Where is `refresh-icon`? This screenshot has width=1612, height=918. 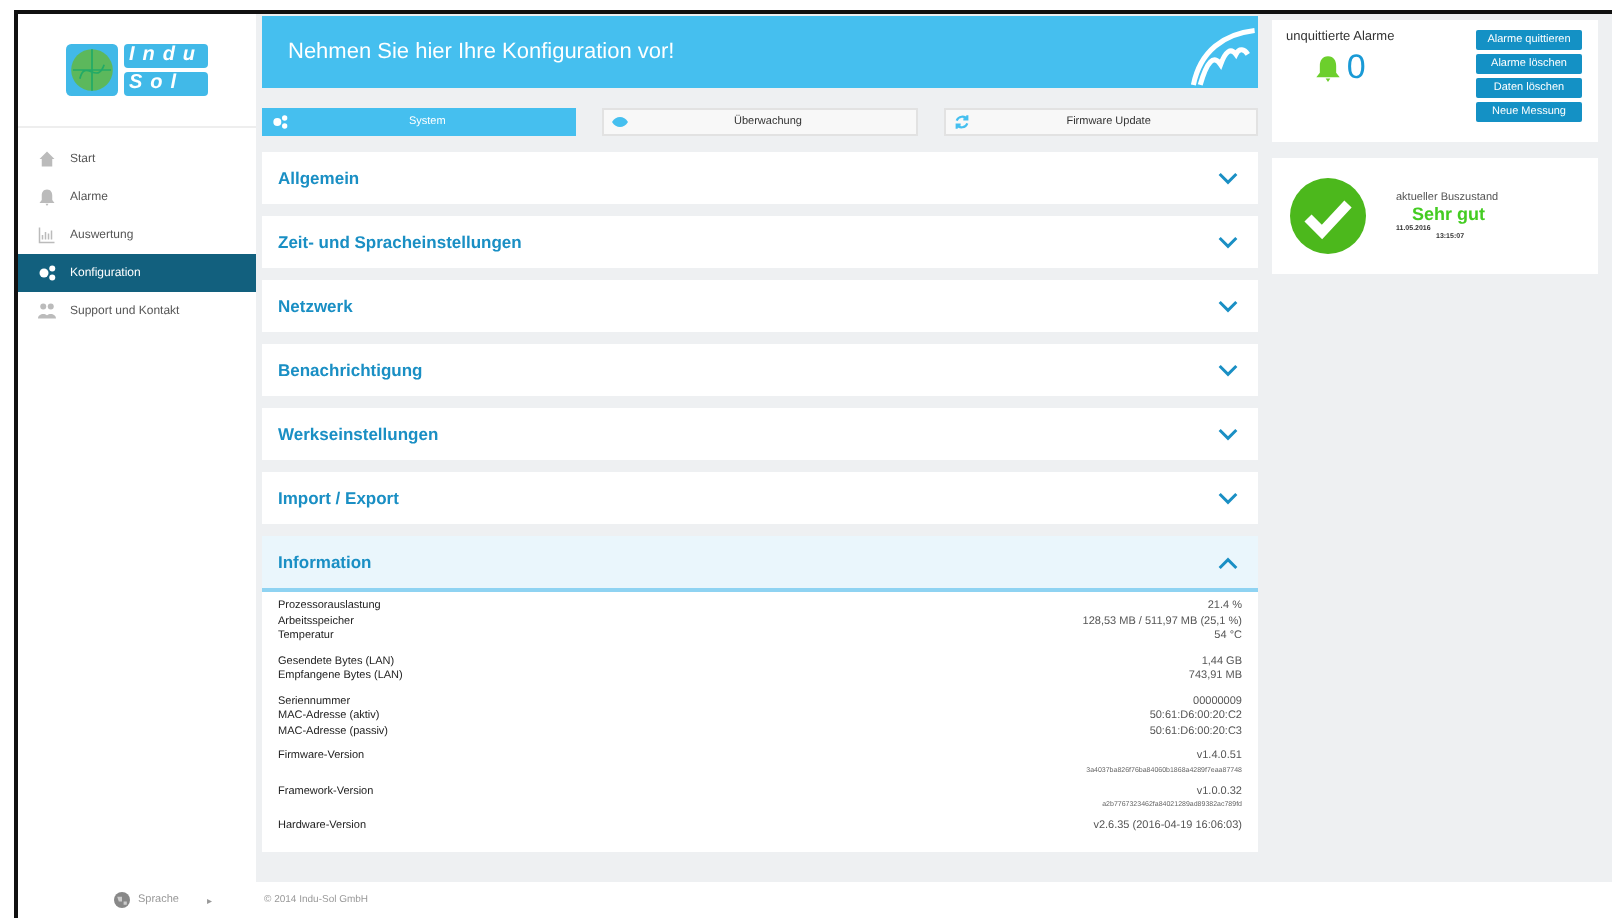
refresh-icon is located at coordinates (961, 122).